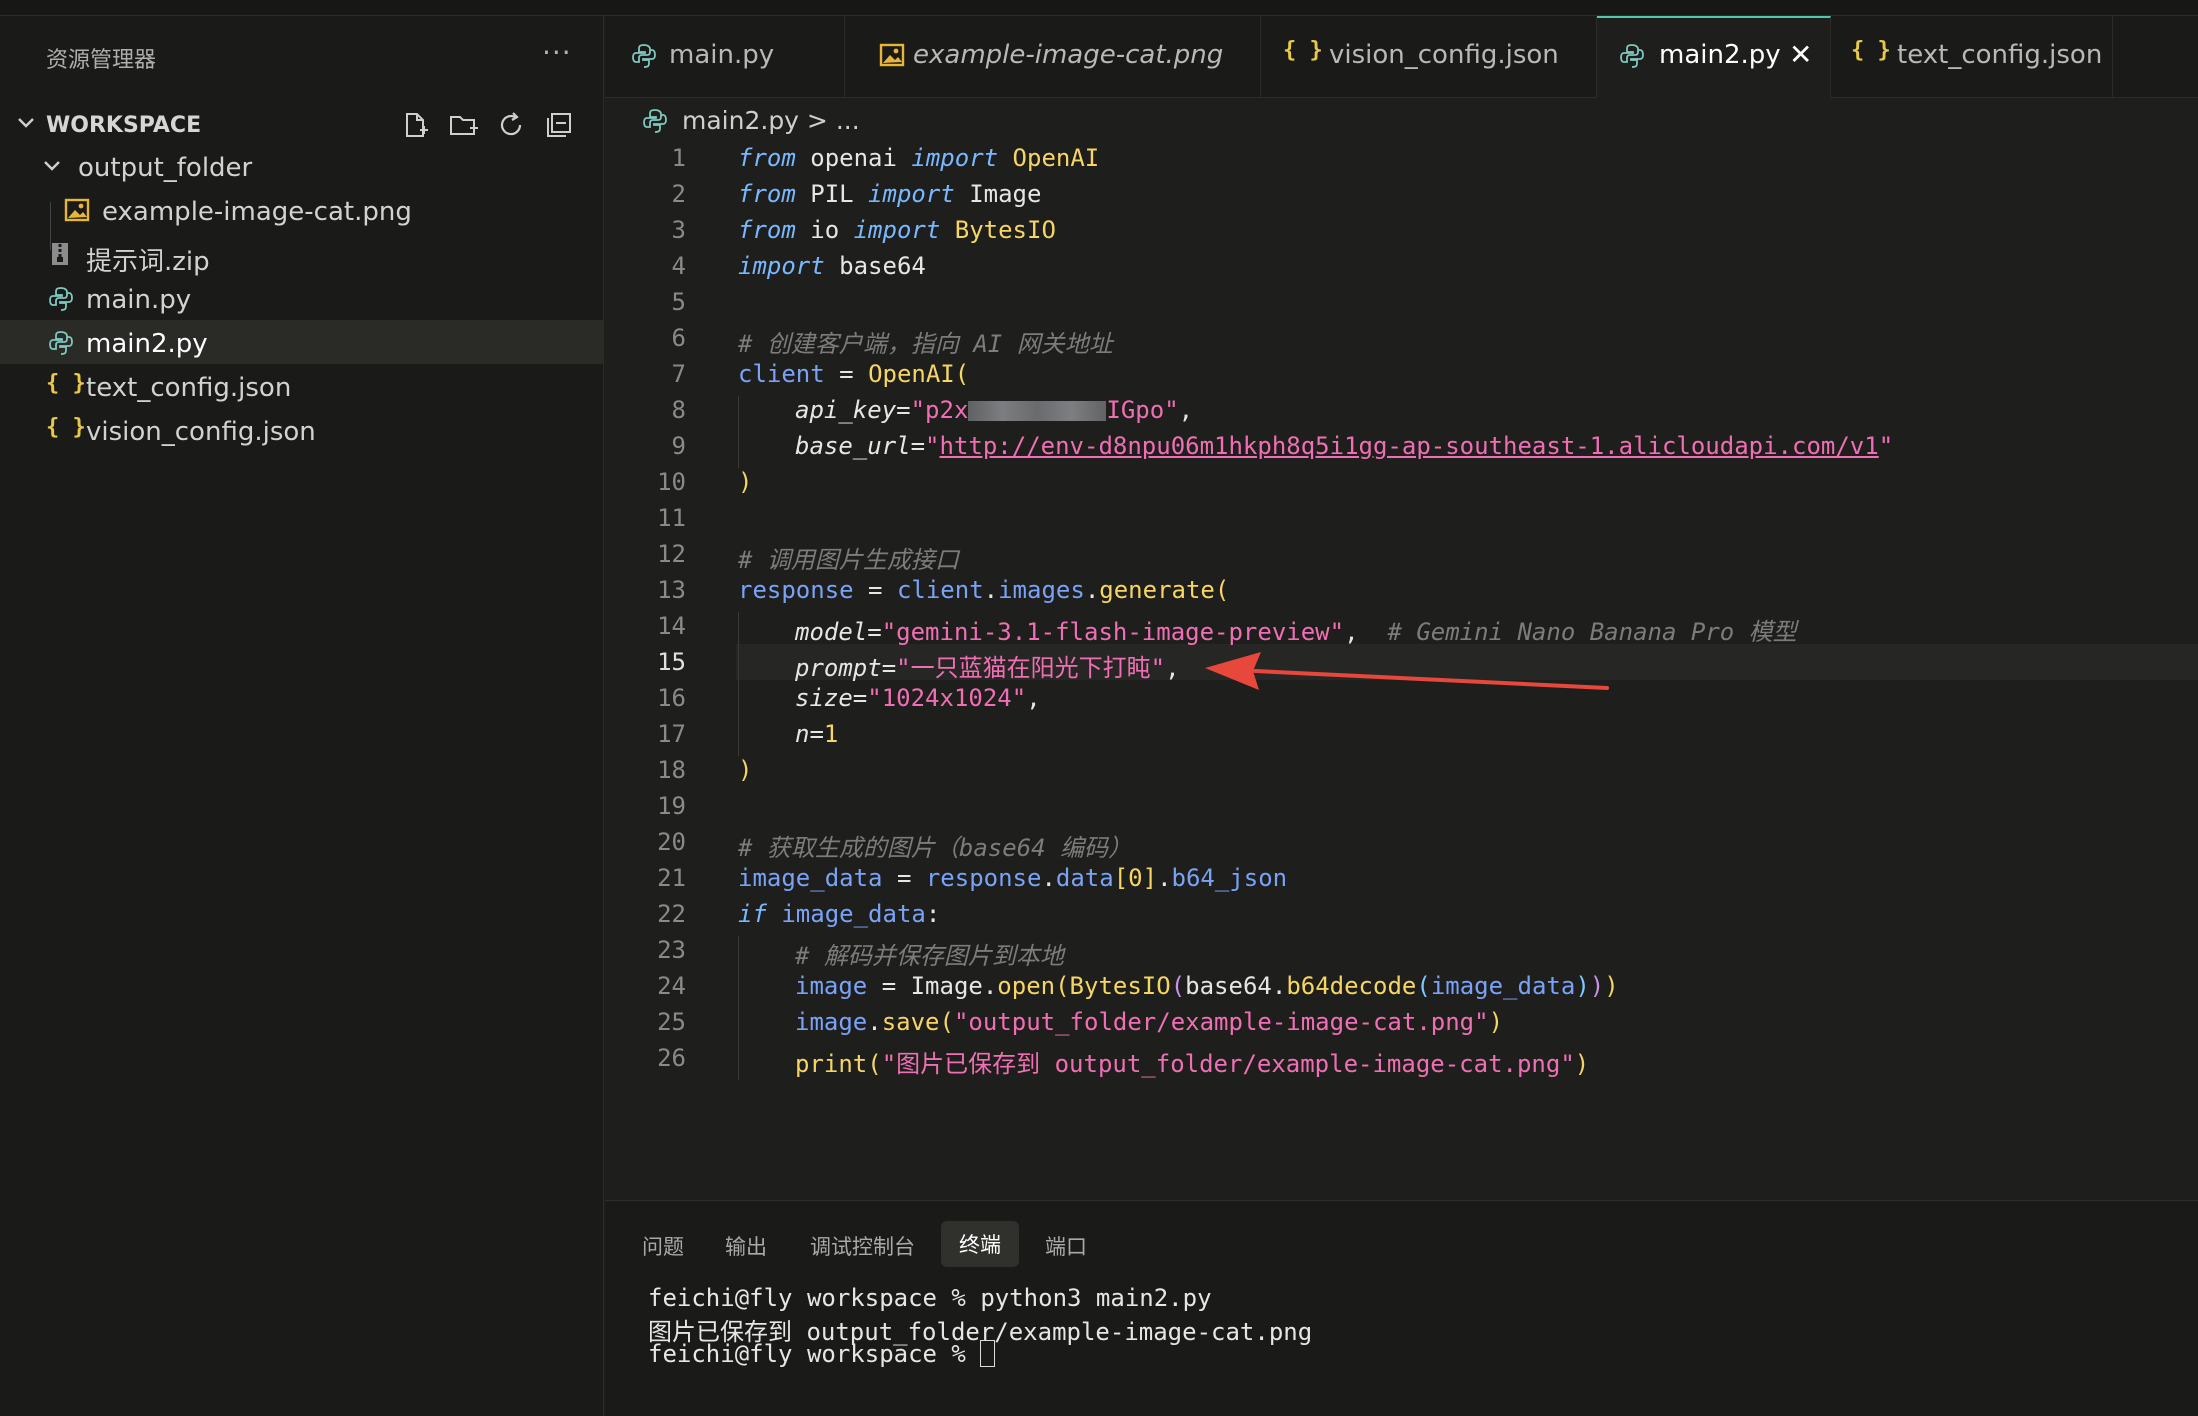  I want to click on code-line: size="1024x1024",, so click(918, 698).